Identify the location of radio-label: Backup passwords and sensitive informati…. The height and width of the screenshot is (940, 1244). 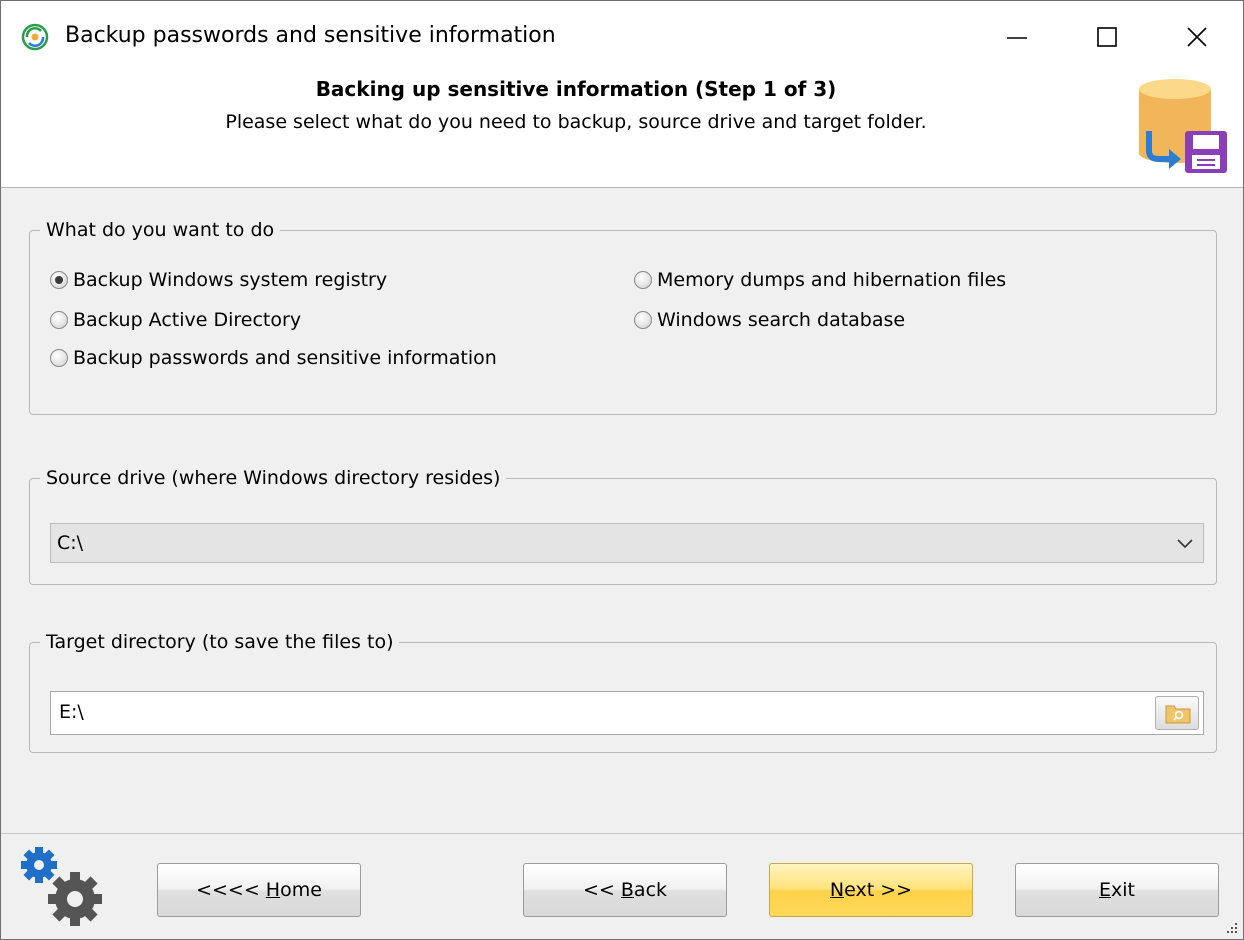
(285, 358).